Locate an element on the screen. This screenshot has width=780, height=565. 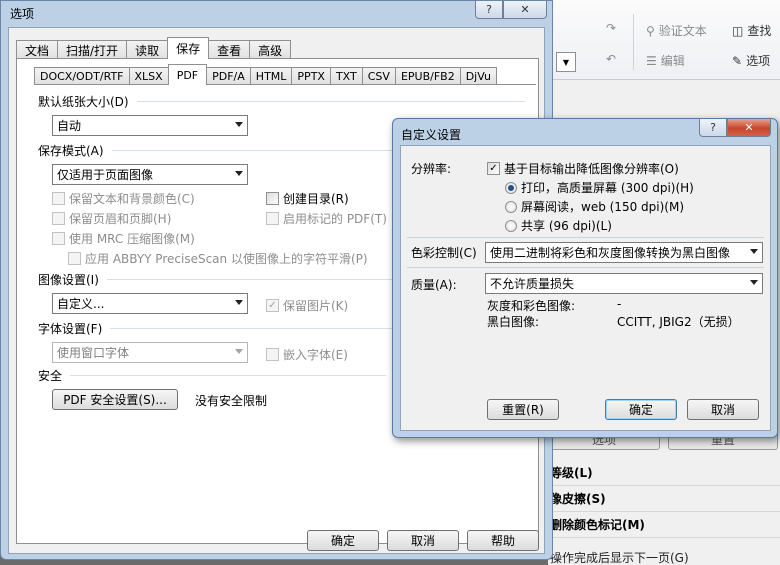
list-item: 删除颜色标记(M) is located at coordinates (664, 525).